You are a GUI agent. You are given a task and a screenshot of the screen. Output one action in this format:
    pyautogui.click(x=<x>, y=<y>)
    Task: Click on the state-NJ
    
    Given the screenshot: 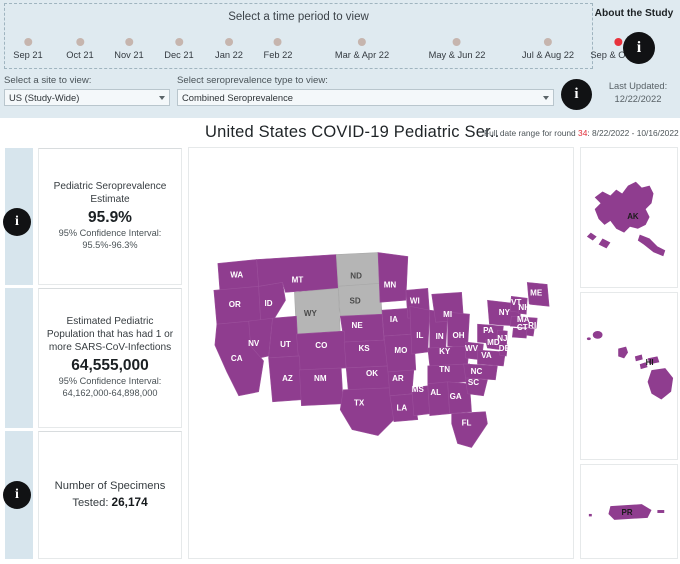 What is the action you would take?
    pyautogui.click(x=502, y=339)
    